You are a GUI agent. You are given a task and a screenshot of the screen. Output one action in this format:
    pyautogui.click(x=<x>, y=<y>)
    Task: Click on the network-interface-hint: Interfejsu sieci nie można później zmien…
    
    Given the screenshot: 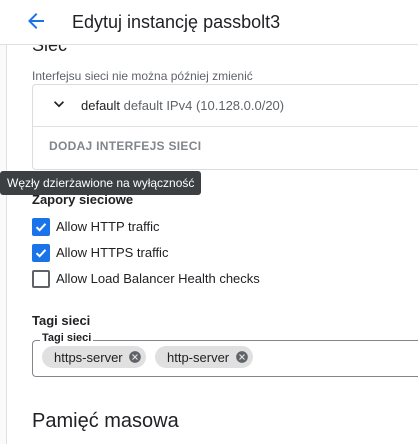 What is the action you would take?
    pyautogui.click(x=142, y=76)
    